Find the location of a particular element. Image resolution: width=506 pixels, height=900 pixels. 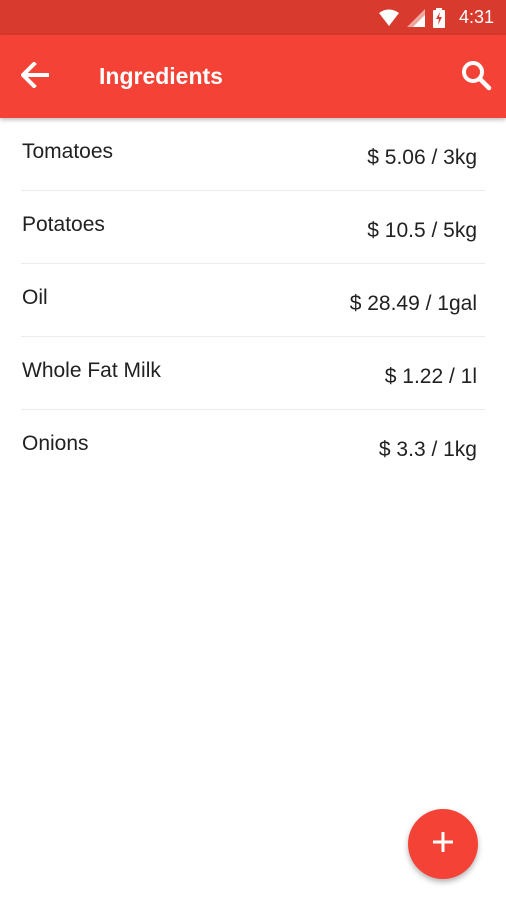

ingredient-name: Tomatoes is located at coordinates (68, 151).